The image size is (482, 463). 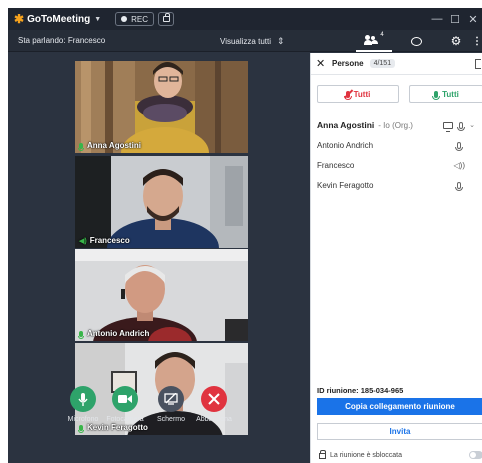 What do you see at coordinates (281, 40) in the screenshot?
I see `chevron-up-down-icon: ⇕` at bounding box center [281, 40].